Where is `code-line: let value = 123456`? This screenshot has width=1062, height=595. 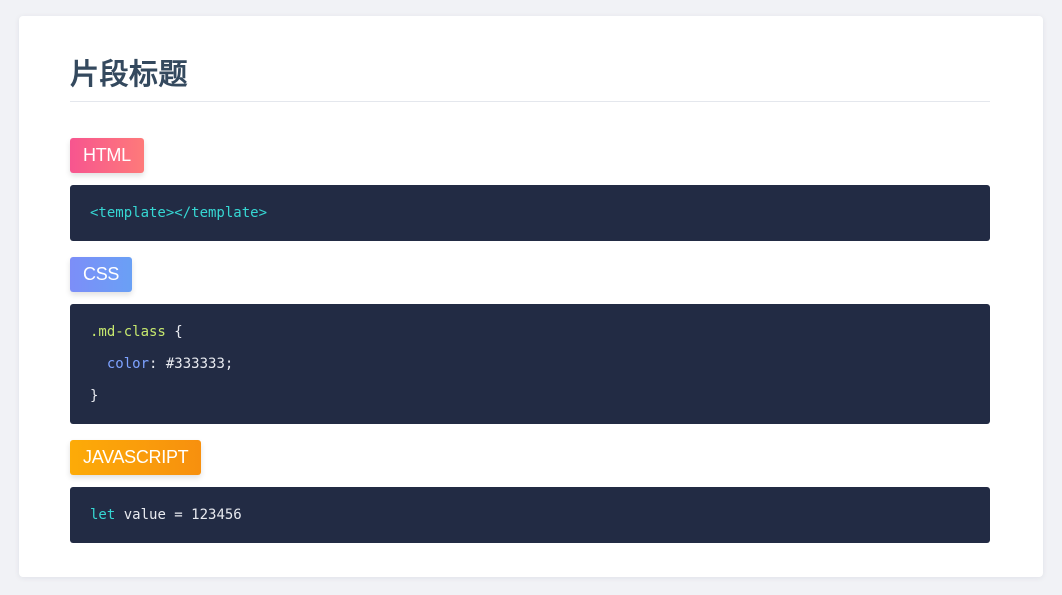
code-line: let value = 123456 is located at coordinates (530, 515).